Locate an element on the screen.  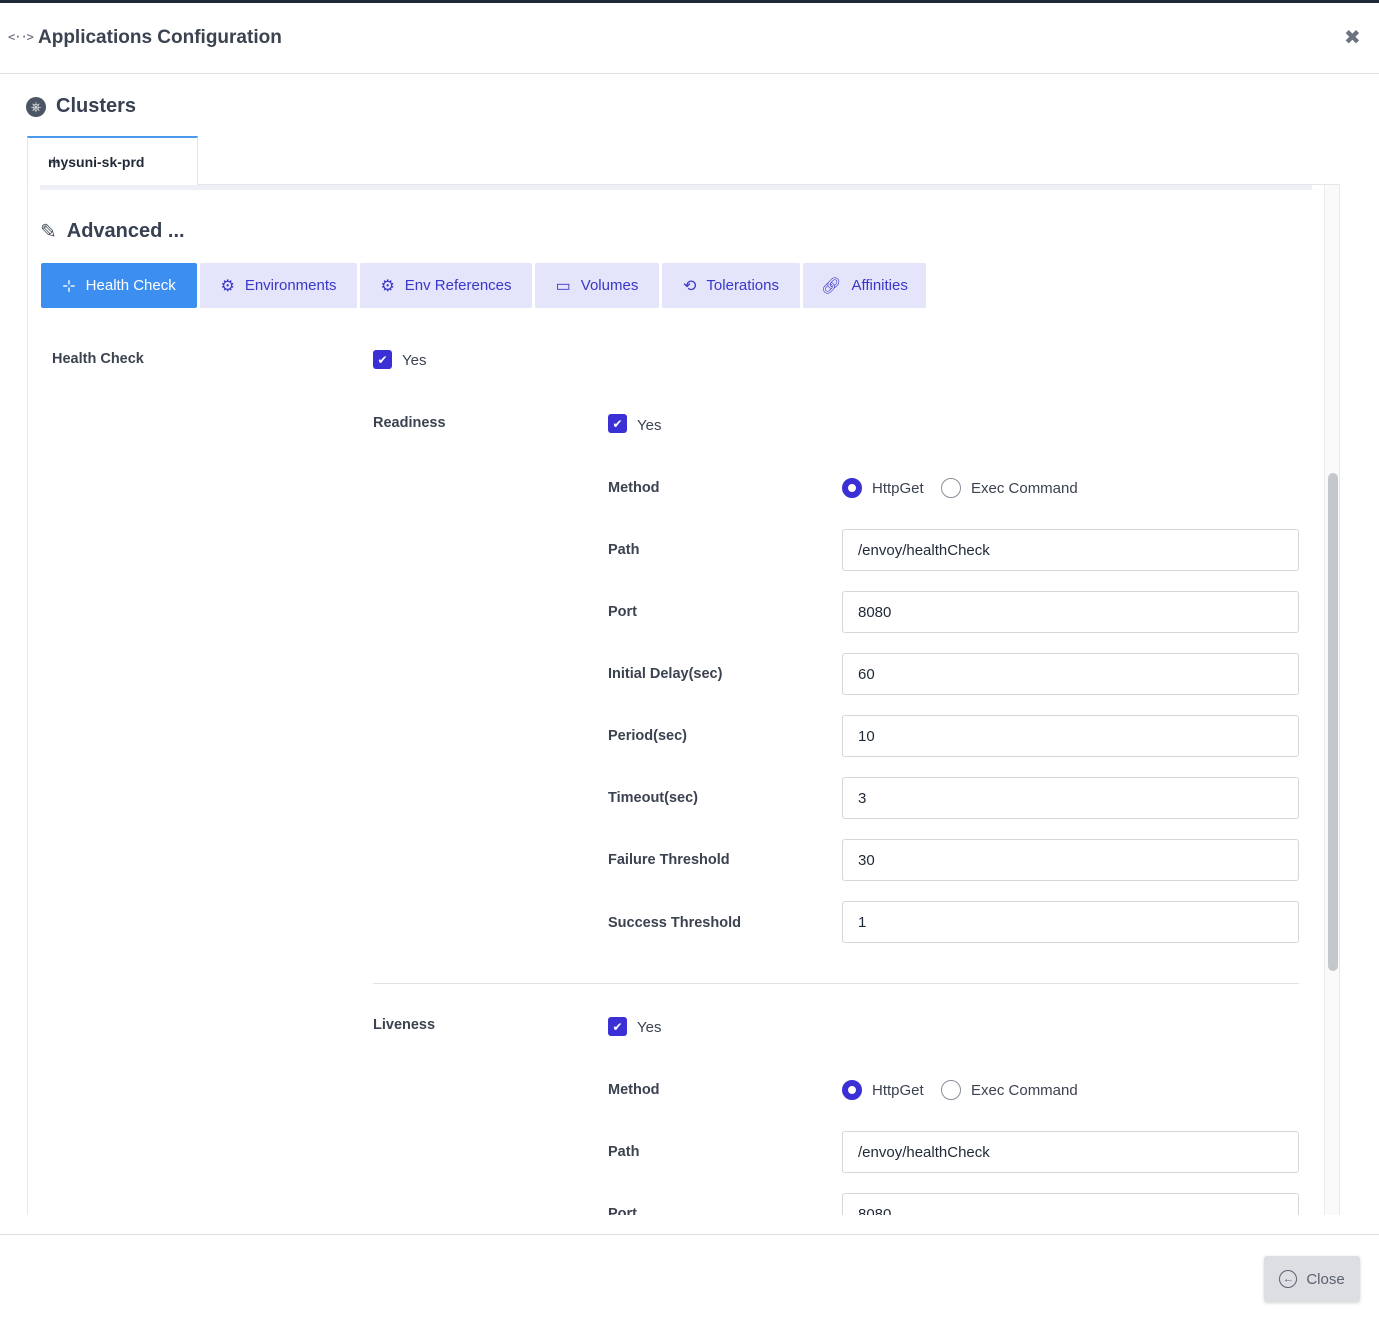
readiness-failure-threshold-input is located at coordinates (1070, 860).